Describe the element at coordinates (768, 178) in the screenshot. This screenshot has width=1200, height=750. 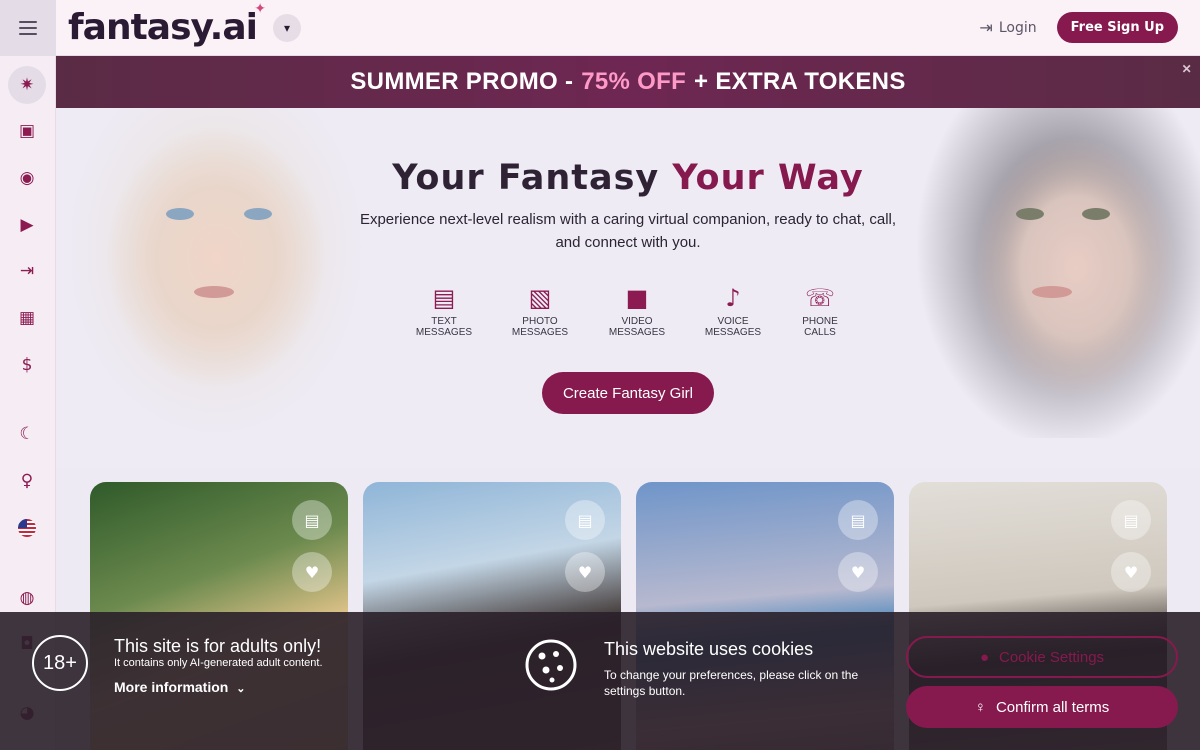
I see `hero-title-accent: Your Way` at that location.